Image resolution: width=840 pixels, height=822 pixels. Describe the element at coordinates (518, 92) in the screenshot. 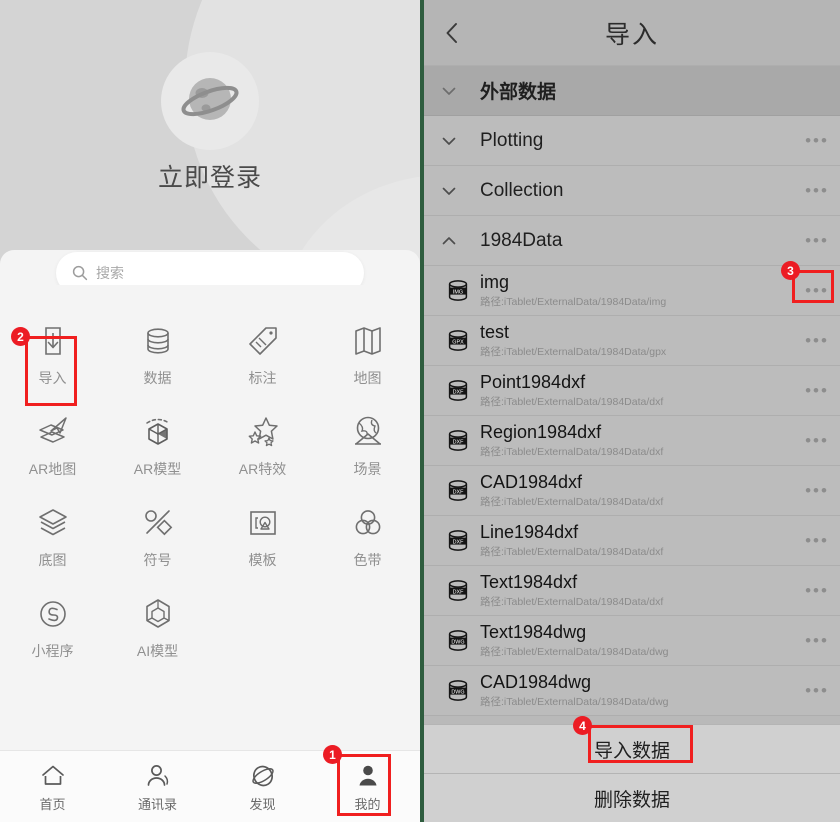

I see `folder-name: 外部数据` at that location.